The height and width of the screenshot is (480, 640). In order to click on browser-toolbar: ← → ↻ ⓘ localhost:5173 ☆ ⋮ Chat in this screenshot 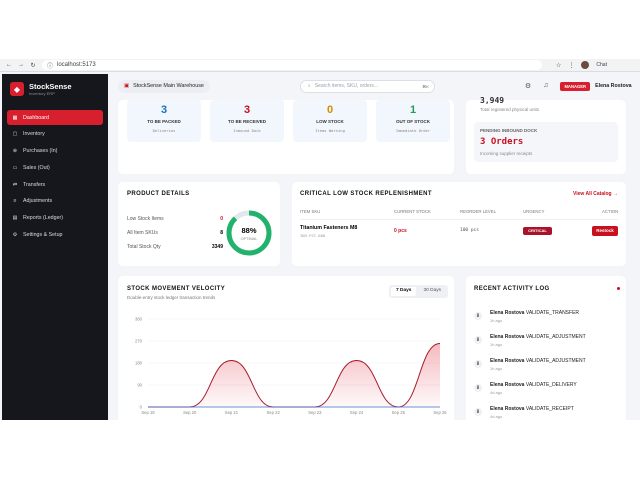, I will do `click(320, 65)`.